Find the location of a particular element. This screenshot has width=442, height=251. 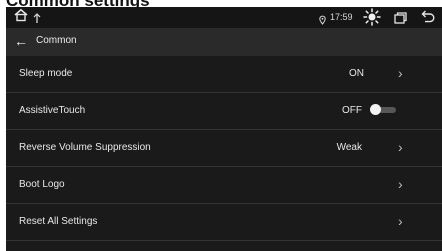

setting-label: Reverse Volume Suppression is located at coordinates (85, 147).